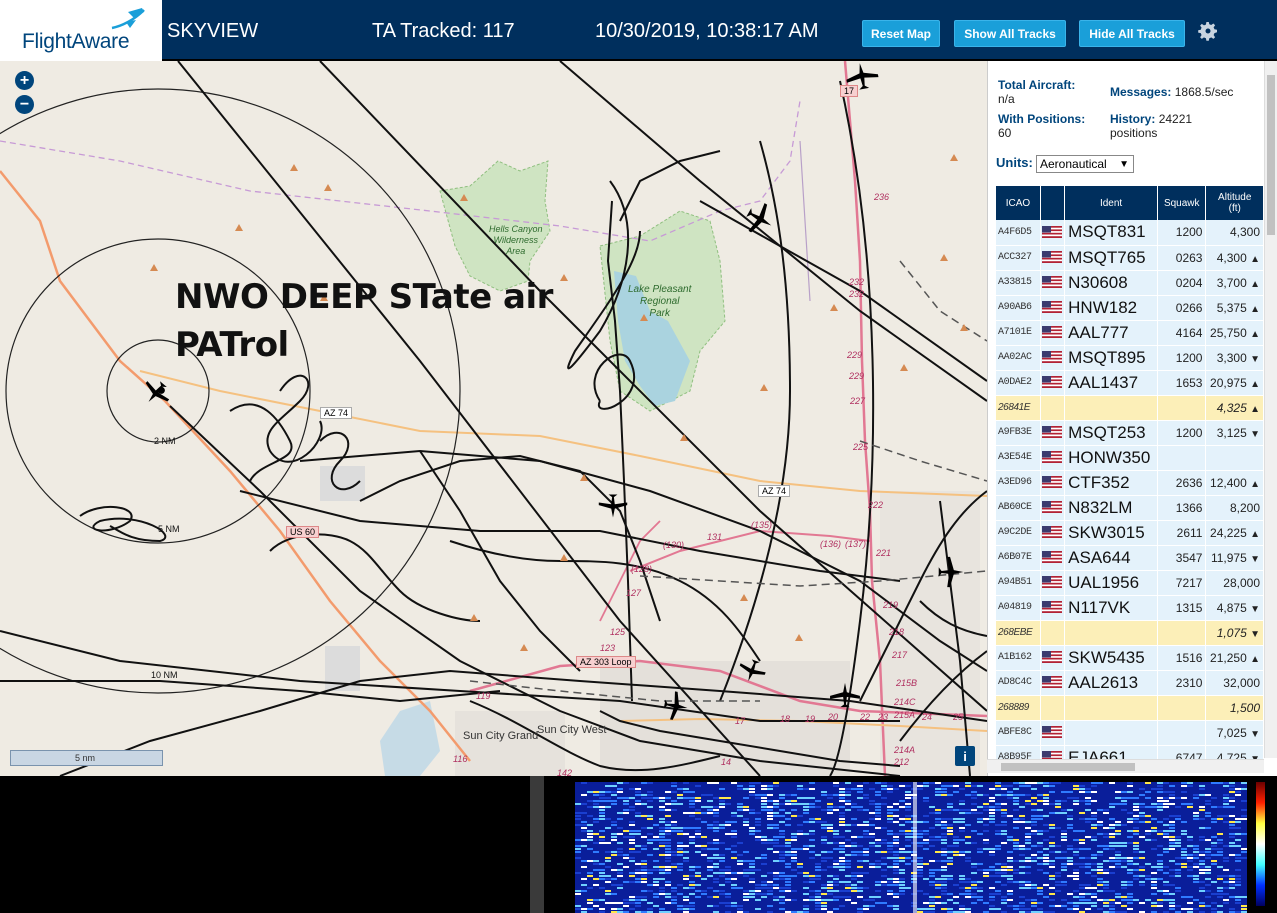 Image resolution: width=1277 pixels, height=913 pixels. I want to click on row-flag, so click(1053, 408).